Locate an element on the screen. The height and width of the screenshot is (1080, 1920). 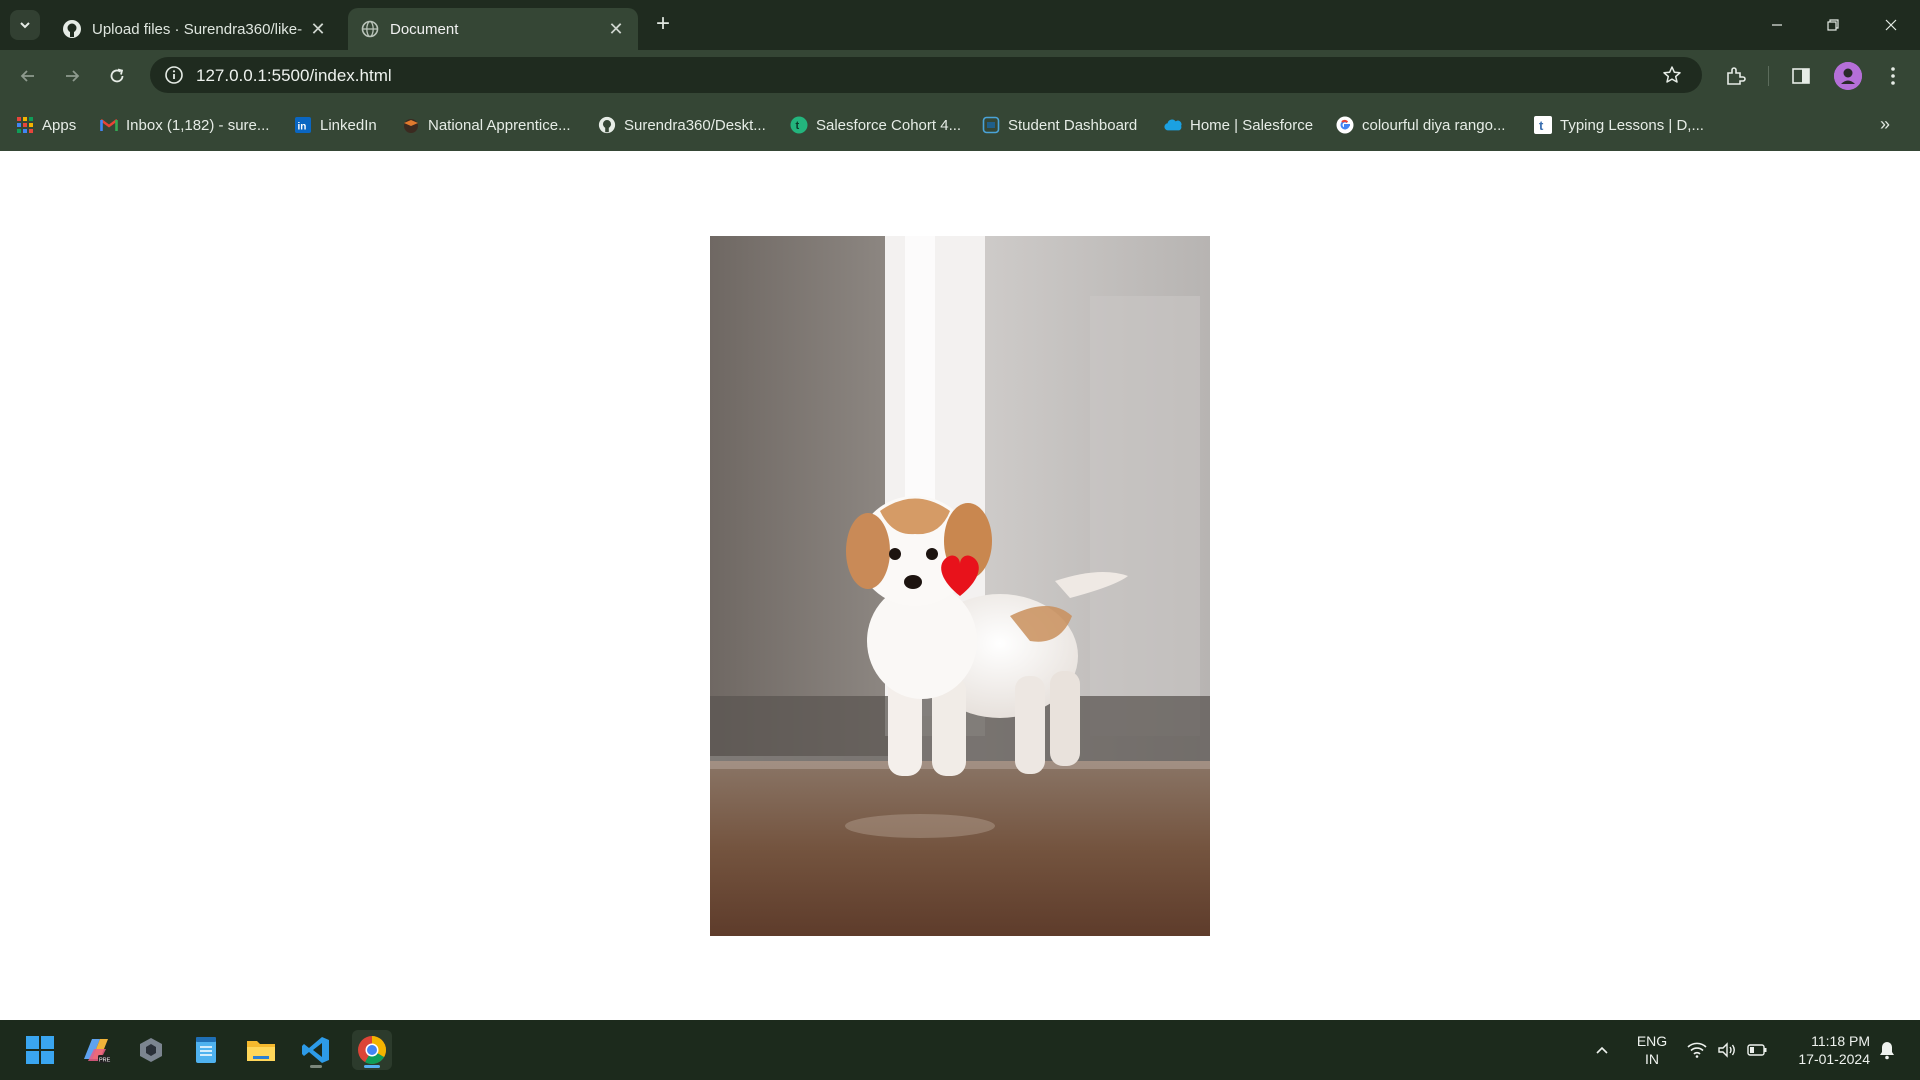
trailhead-icon: t is located at coordinates (799, 125).